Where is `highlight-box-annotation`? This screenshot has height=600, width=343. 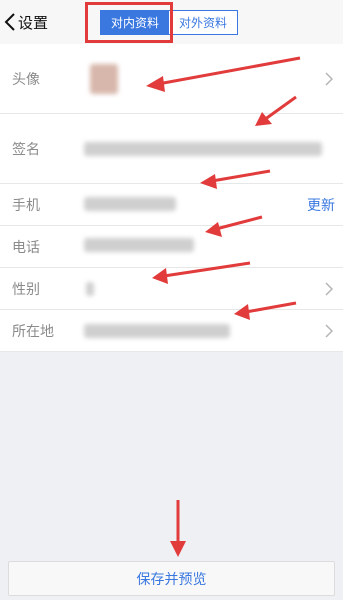 highlight-box-annotation is located at coordinates (129, 22).